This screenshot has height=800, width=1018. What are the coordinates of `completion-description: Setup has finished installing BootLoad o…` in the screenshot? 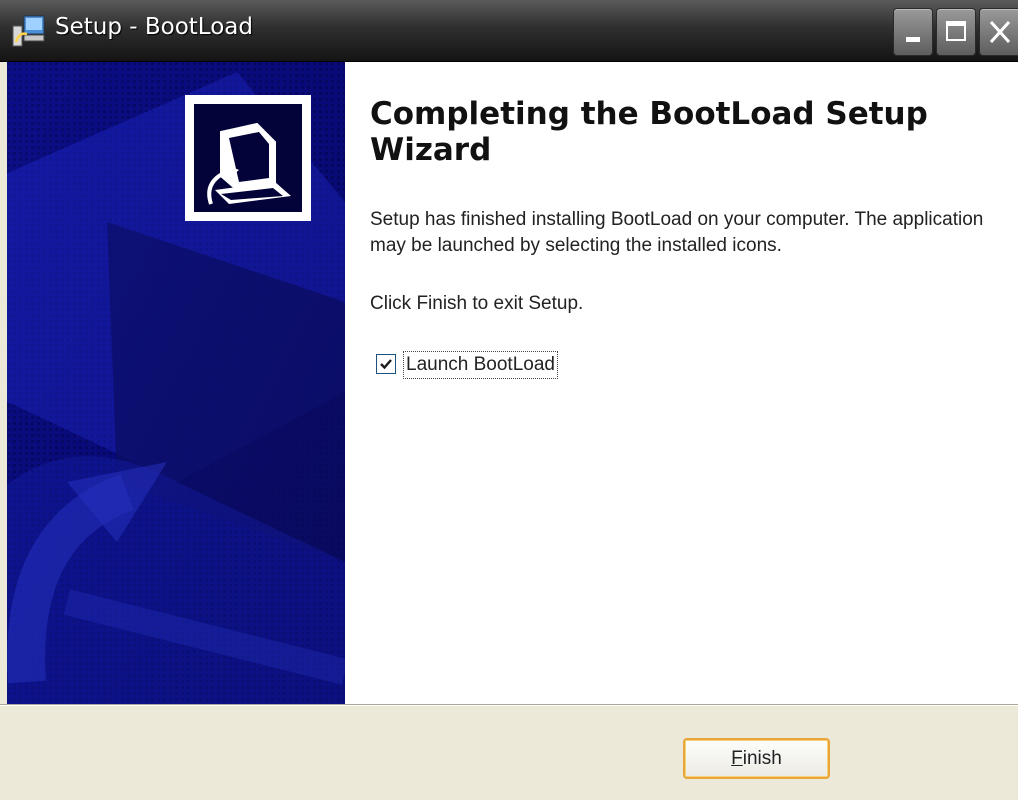 It's located at (677, 232).